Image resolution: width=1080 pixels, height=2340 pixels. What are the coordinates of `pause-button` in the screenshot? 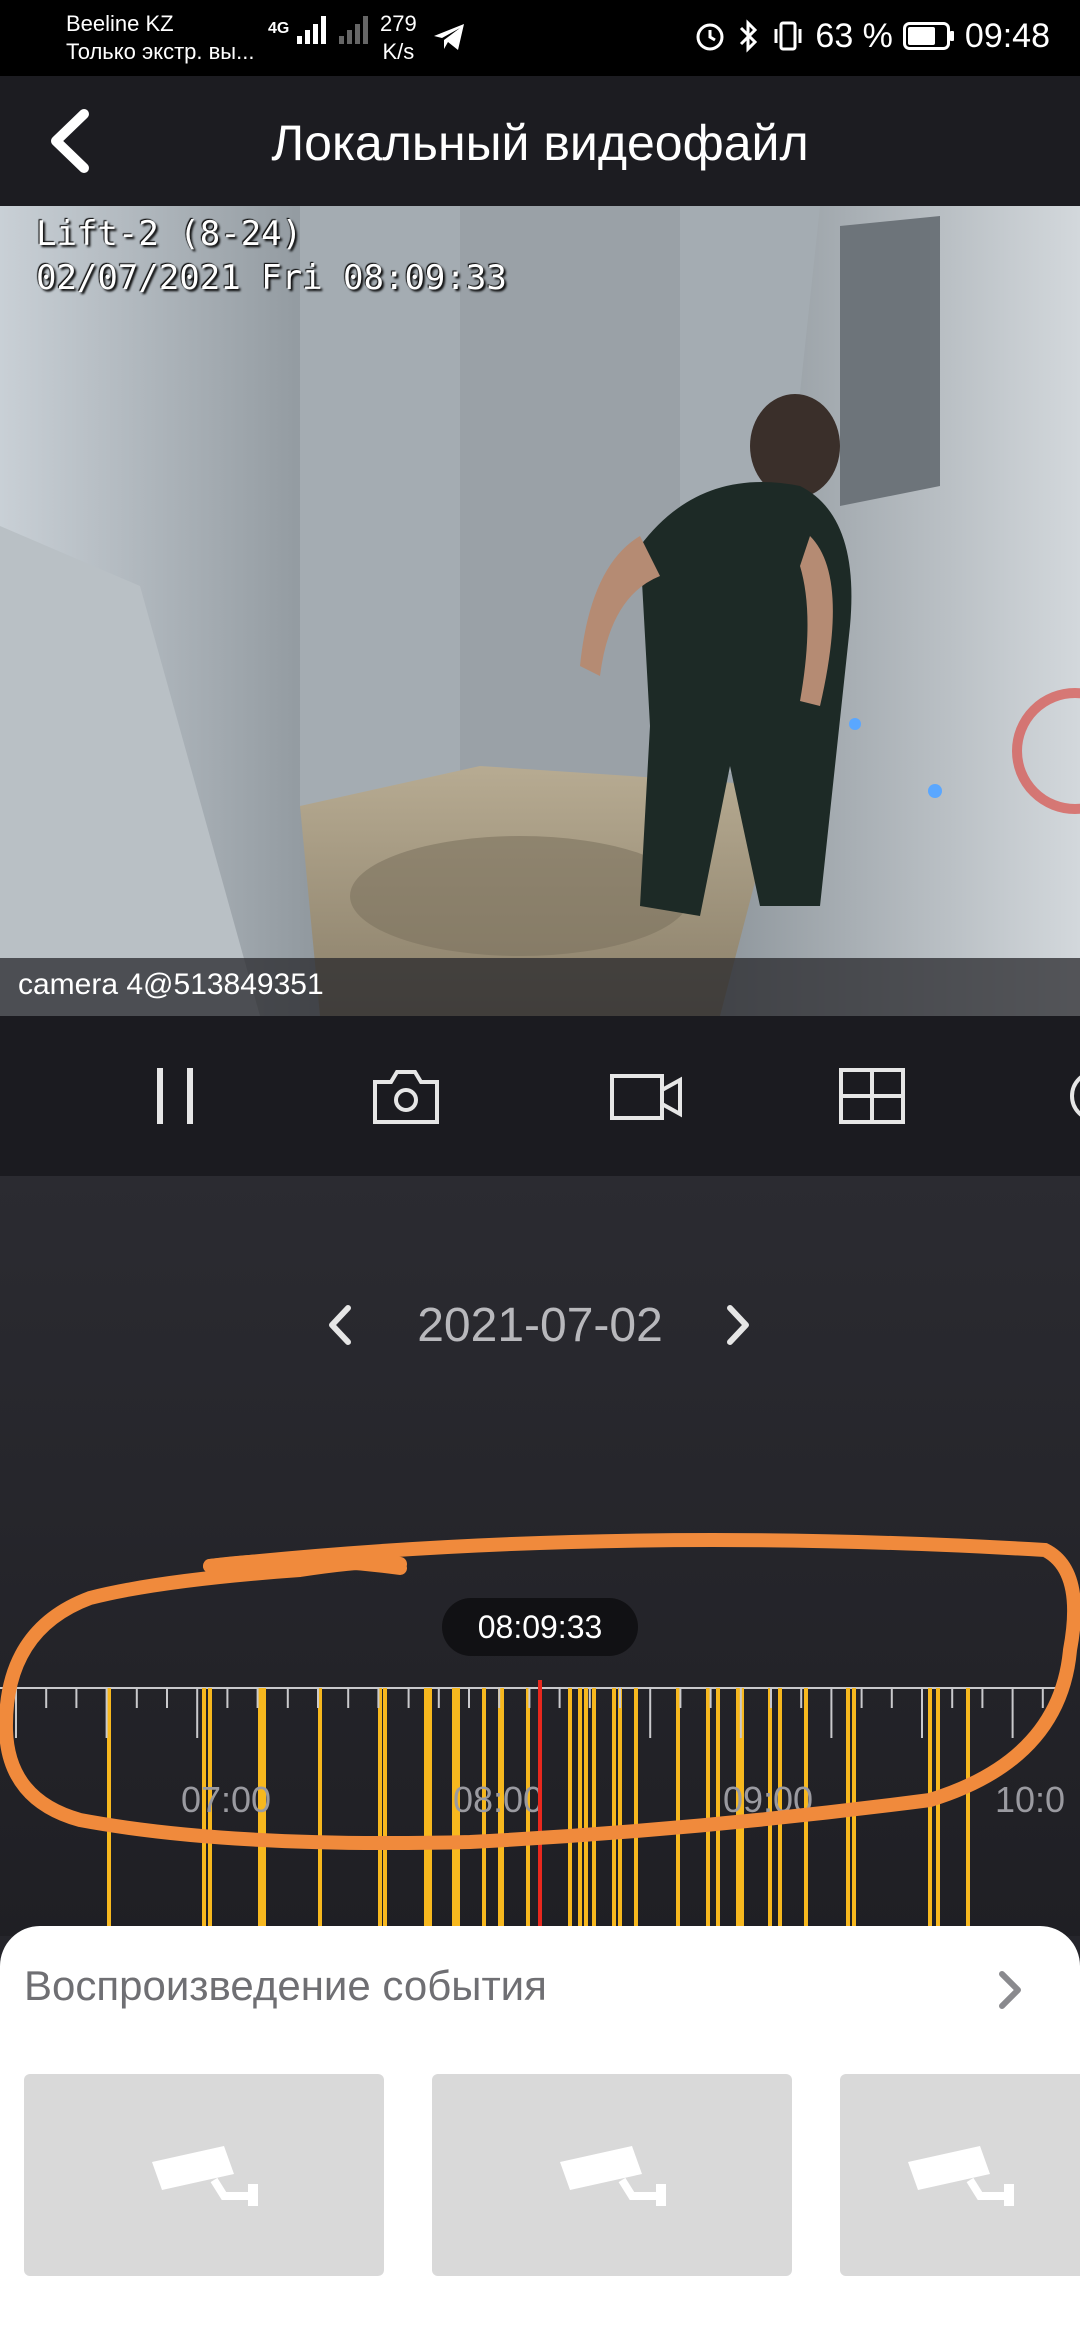 It's located at (175, 1096).